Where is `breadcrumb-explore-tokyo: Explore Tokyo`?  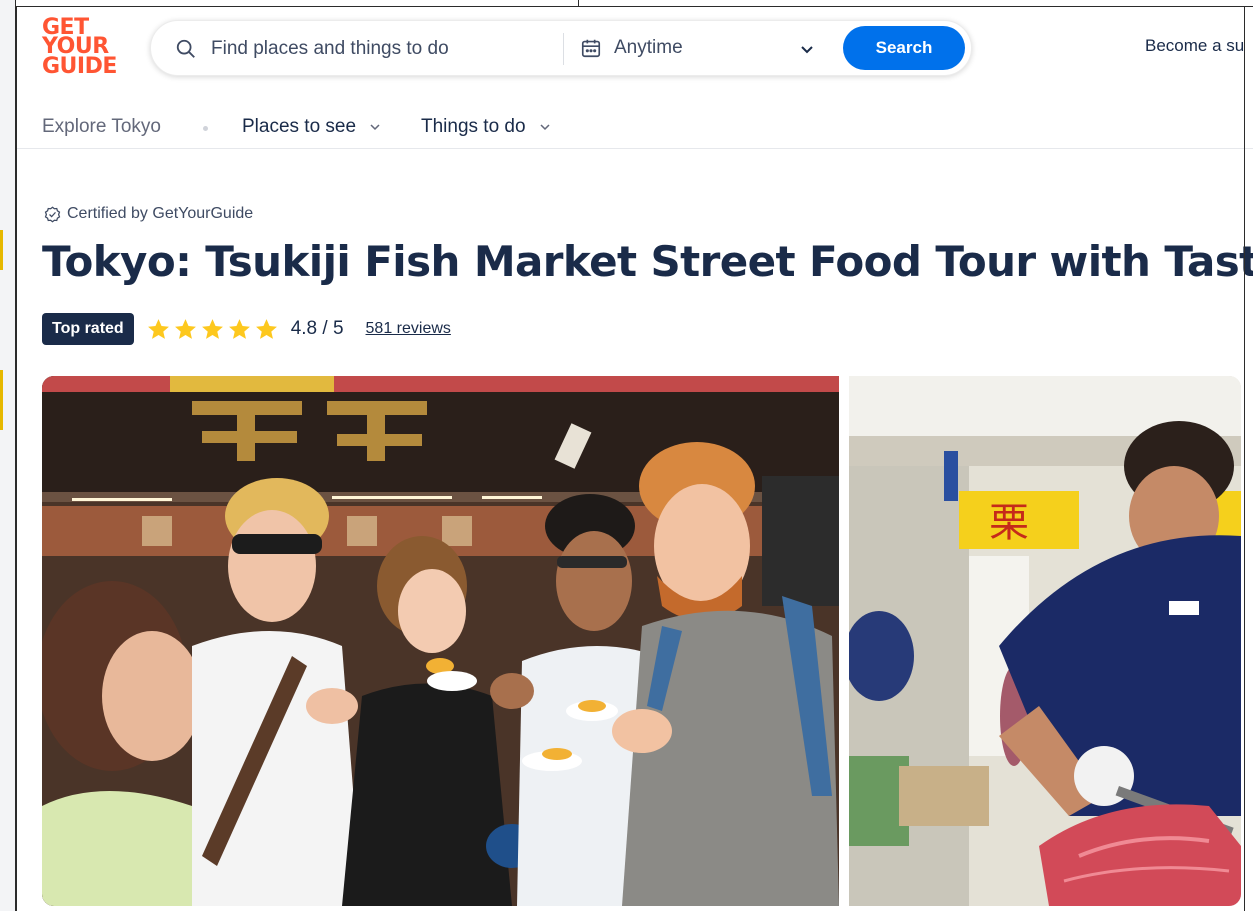
breadcrumb-explore-tokyo: Explore Tokyo is located at coordinates (101, 127).